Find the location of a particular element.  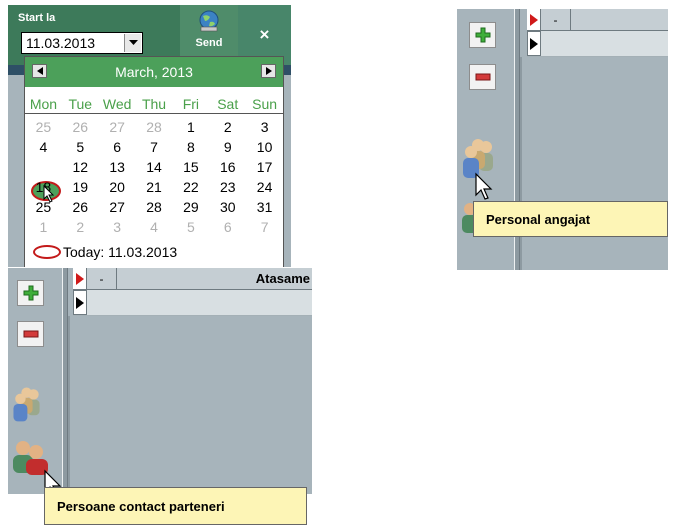

today-label: Today: 11.03.2013 is located at coordinates (120, 252).